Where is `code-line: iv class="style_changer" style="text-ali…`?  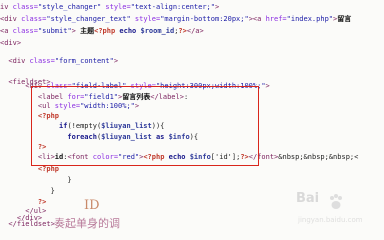
code-line: iv class="style_changer" style="text-ali… is located at coordinates (109, 7).